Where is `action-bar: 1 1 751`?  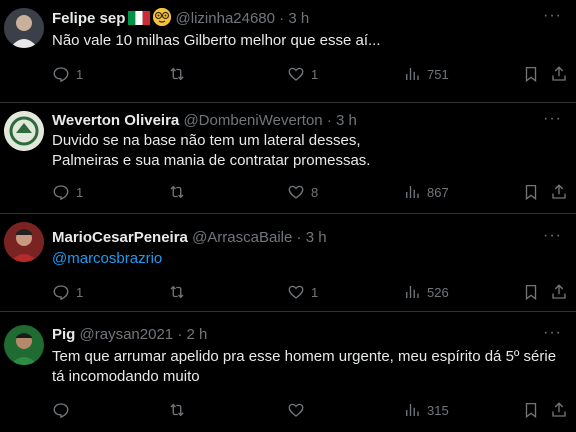 action-bar: 1 1 751 is located at coordinates (310, 74).